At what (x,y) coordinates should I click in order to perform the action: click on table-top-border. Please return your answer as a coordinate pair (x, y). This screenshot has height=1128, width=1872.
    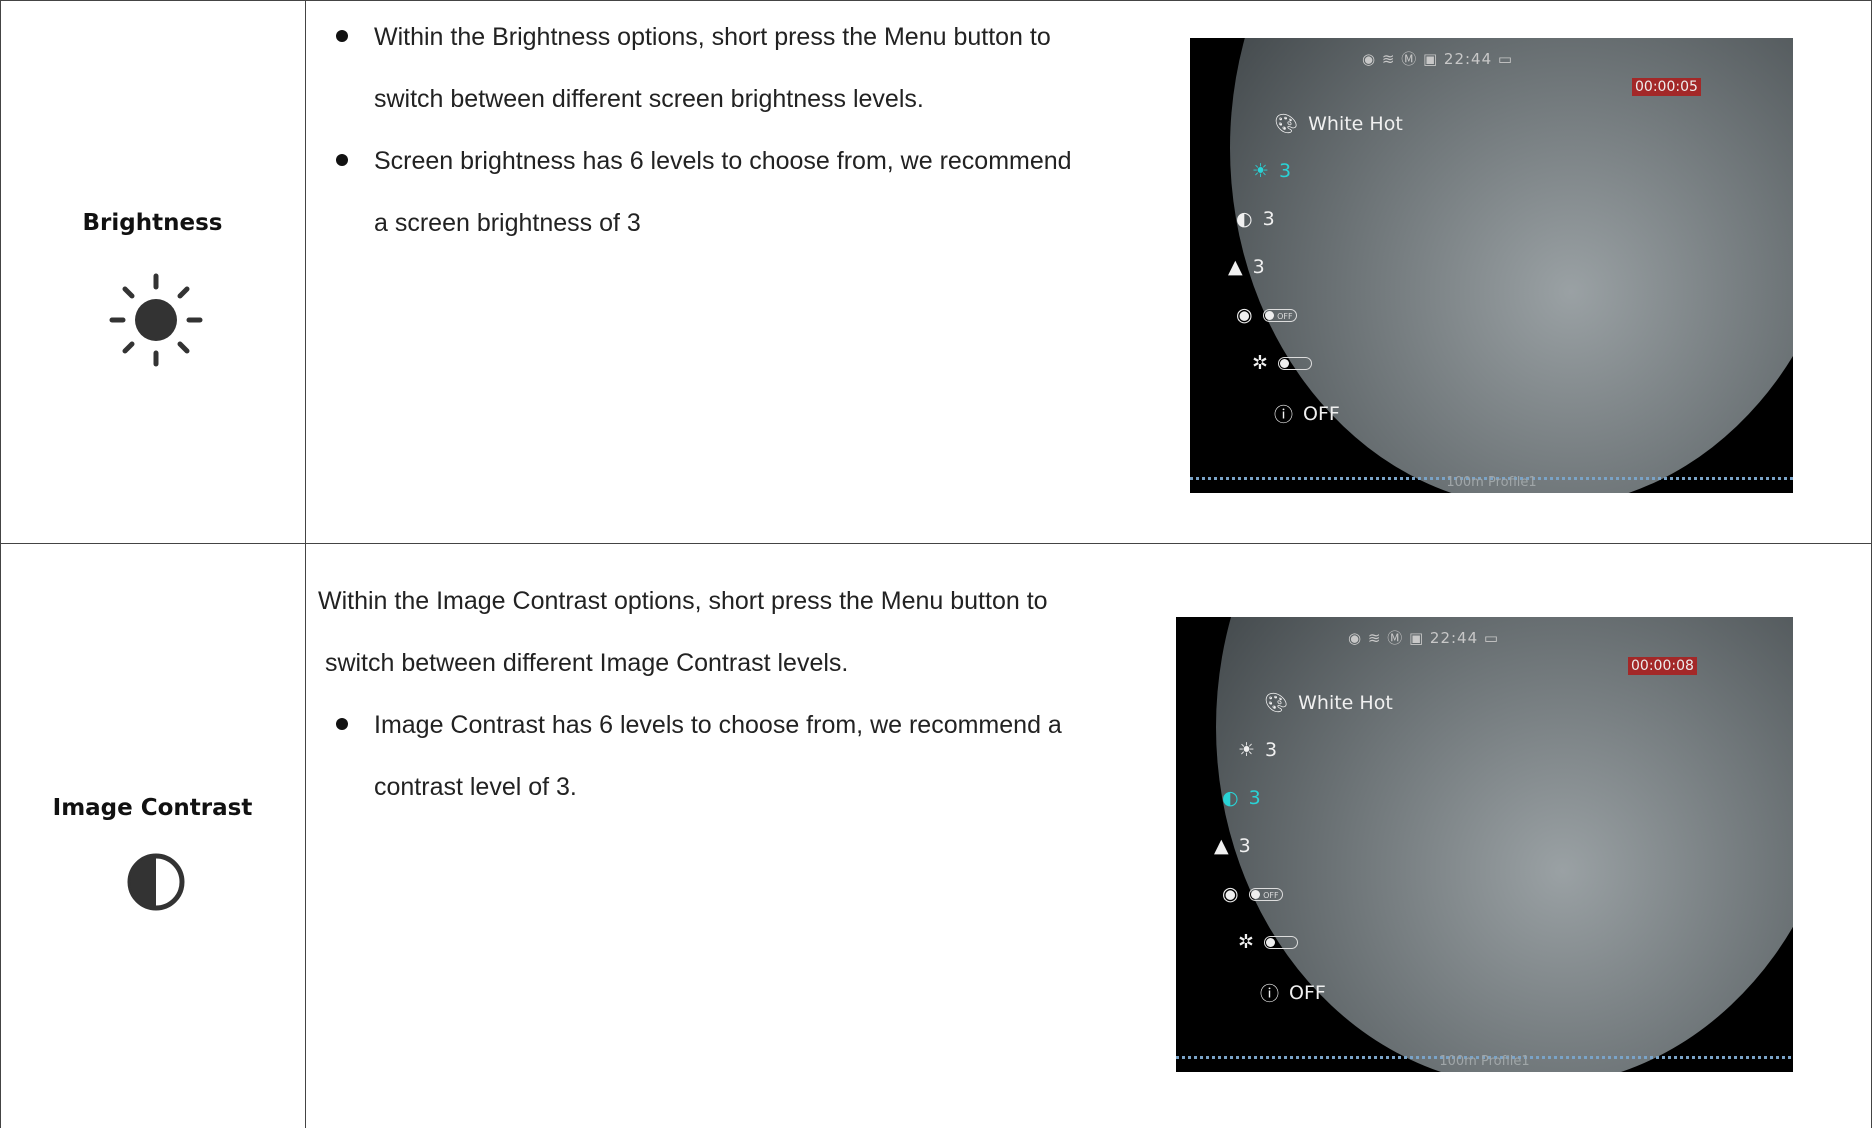
    Looking at the image, I should click on (936, 0).